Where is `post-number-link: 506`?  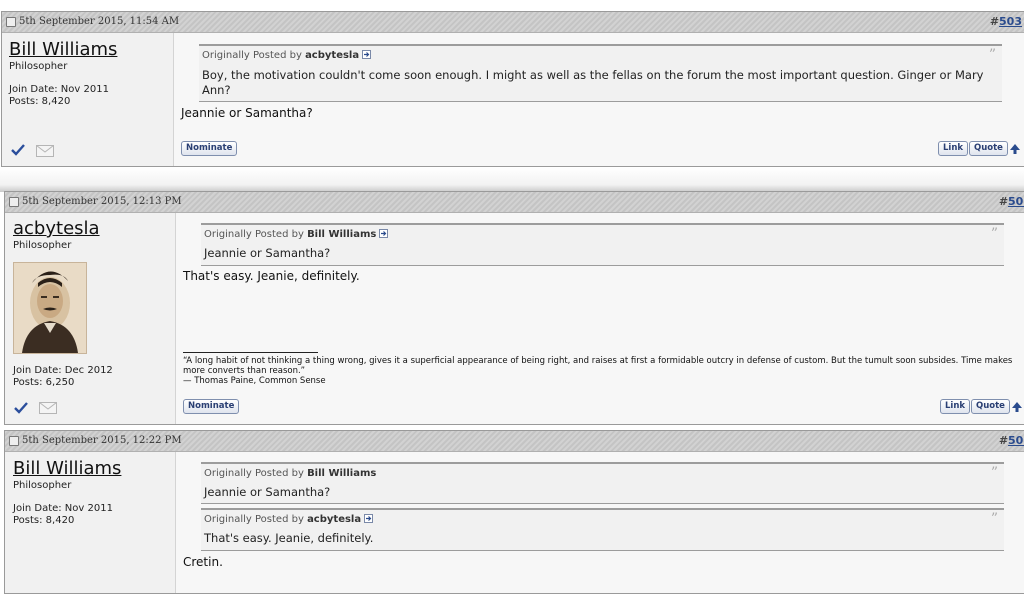
post-number-link: 506 is located at coordinates (1016, 440).